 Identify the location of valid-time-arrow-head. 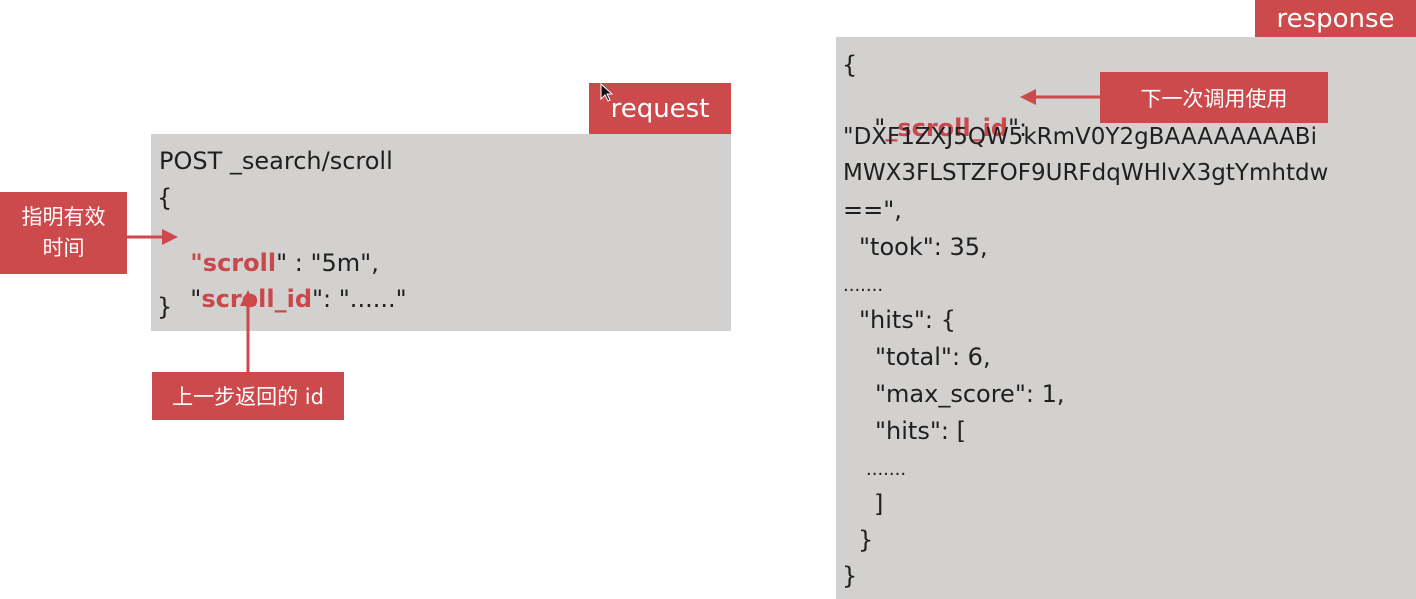
(170, 237).